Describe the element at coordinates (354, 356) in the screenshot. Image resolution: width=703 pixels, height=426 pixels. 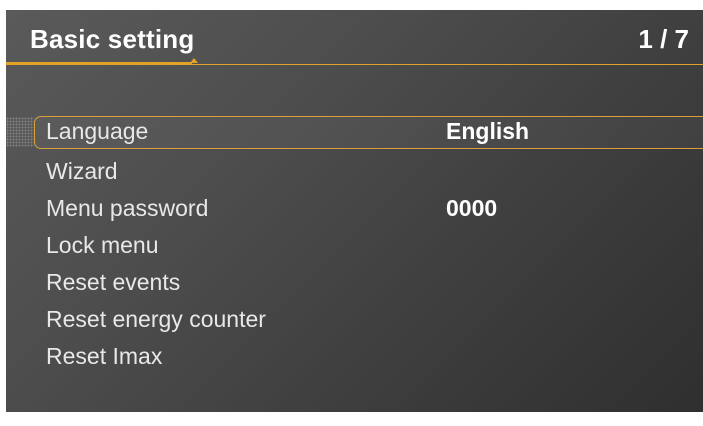
I see `menu-item-reset-imax: Reset Imax` at that location.